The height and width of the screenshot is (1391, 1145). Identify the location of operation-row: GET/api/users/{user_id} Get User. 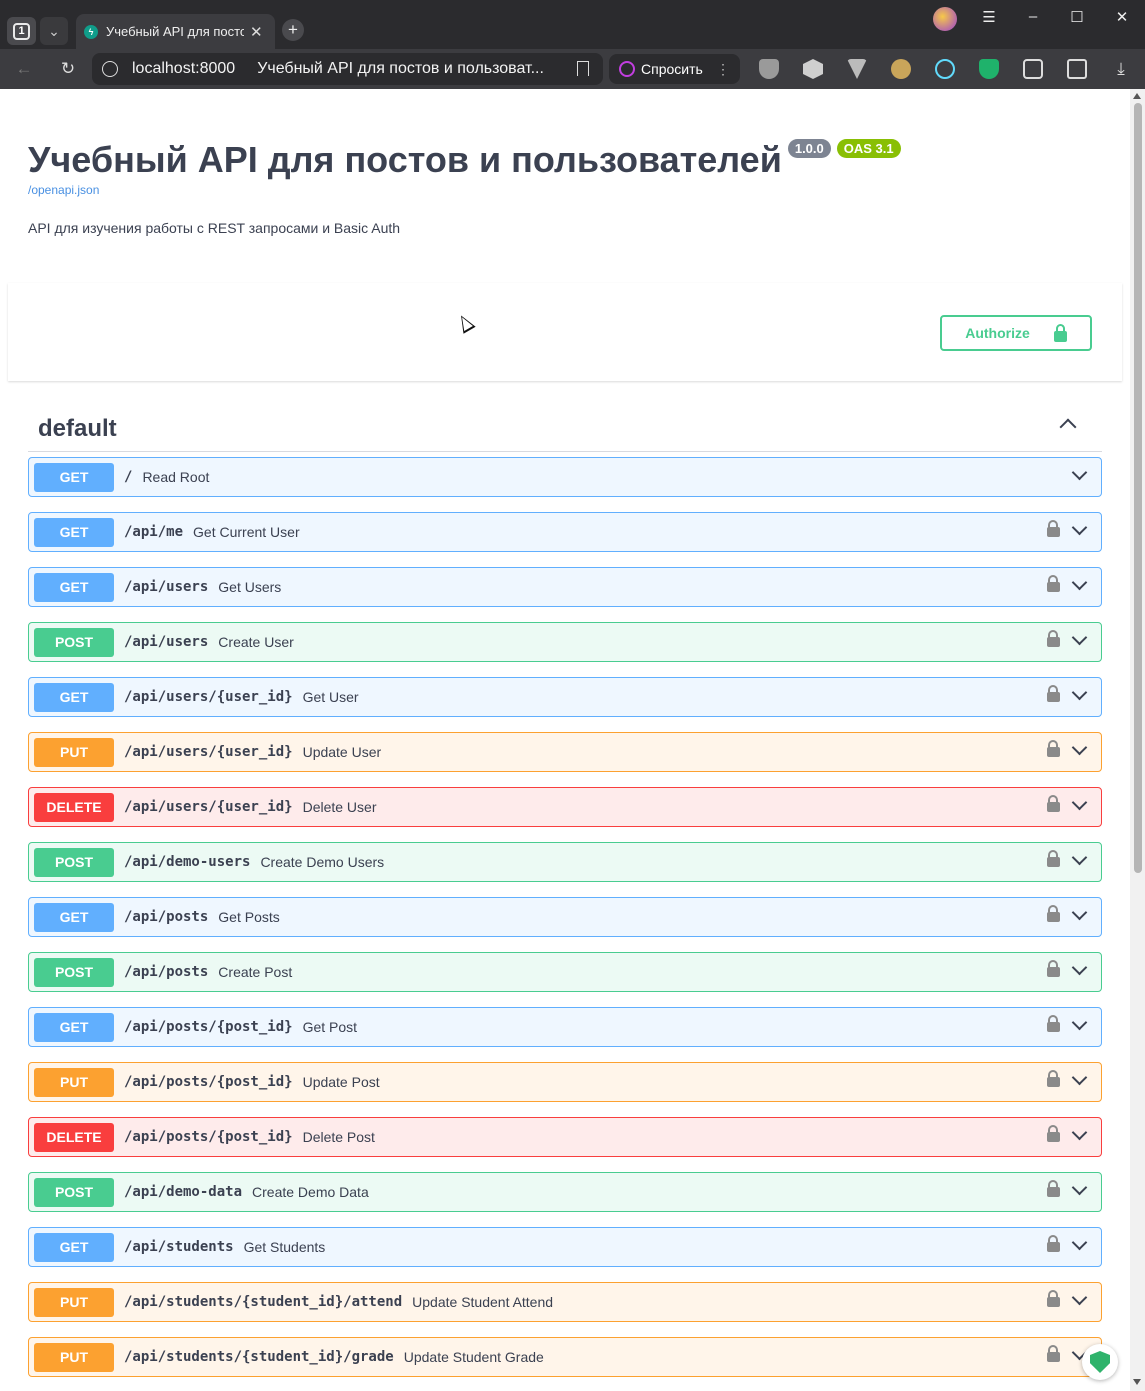
(565, 697).